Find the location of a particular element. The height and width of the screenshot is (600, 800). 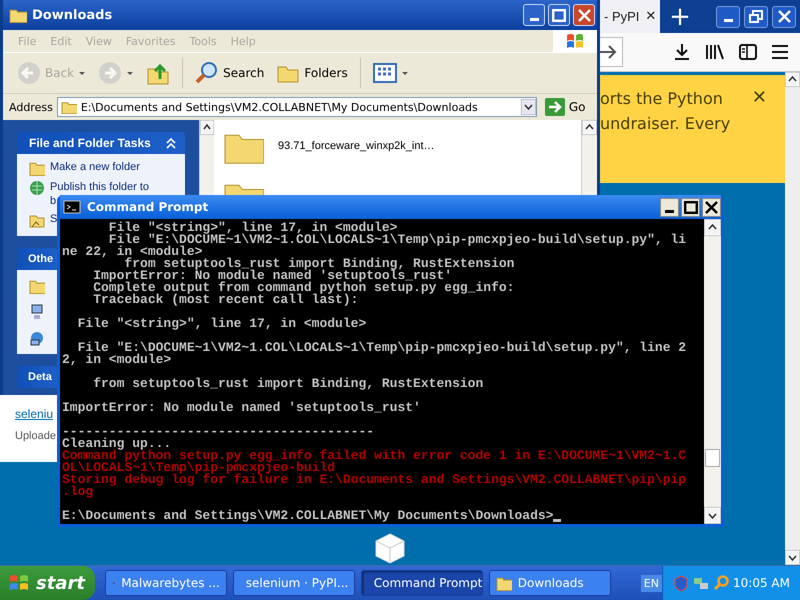

menu-icon is located at coordinates (780, 52).